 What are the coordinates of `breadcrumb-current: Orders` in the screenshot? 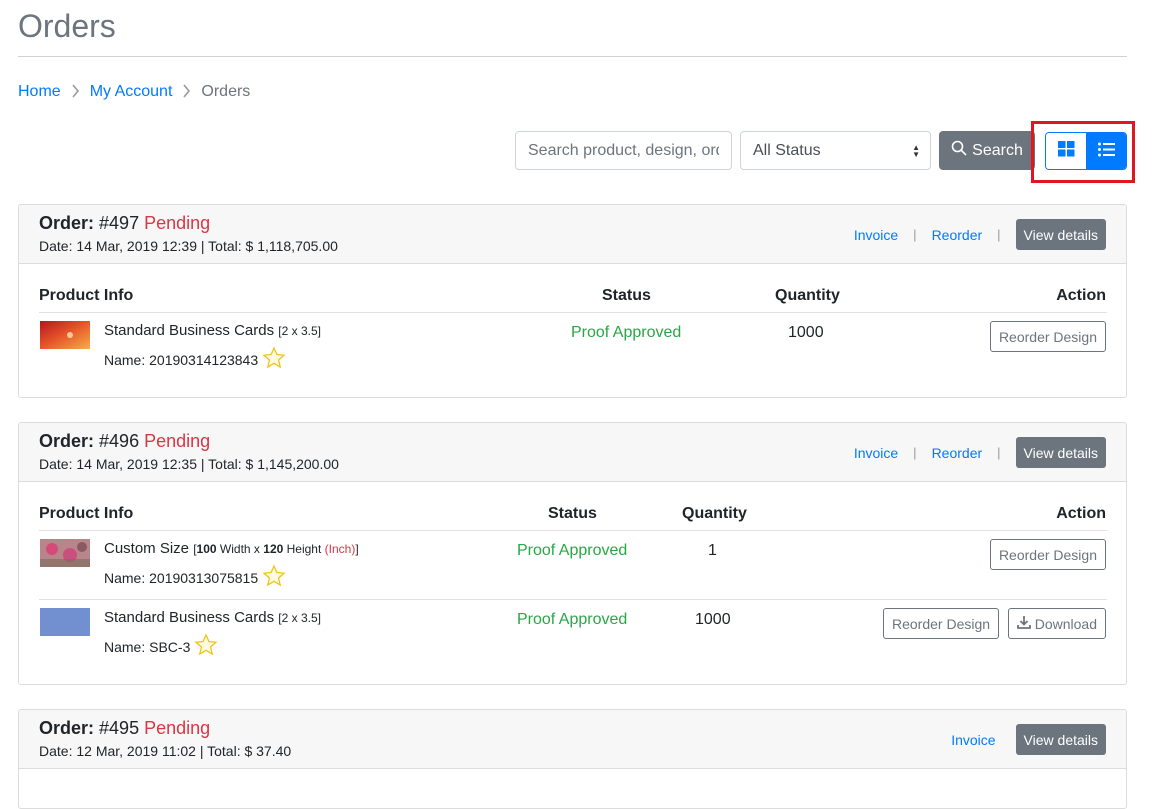 It's located at (226, 91).